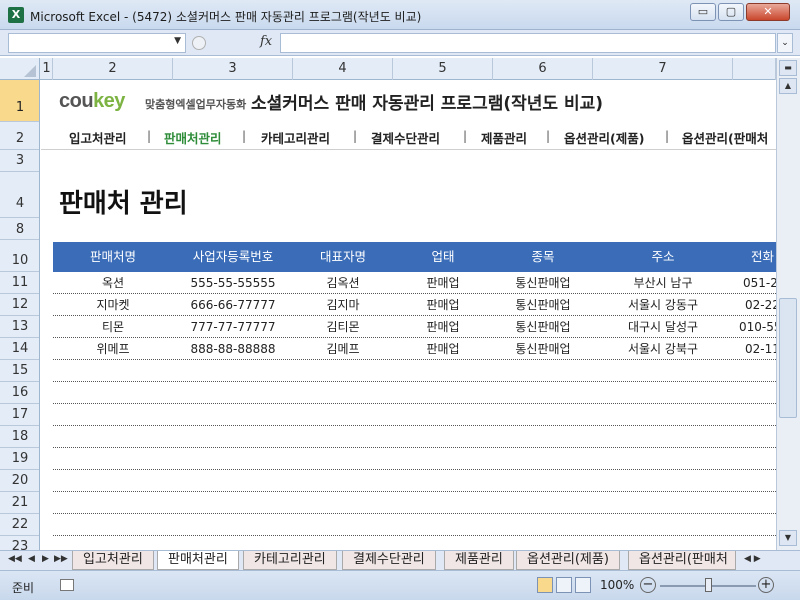 This screenshot has height=600, width=800. What do you see at coordinates (98, 137) in the screenshot?
I see `menu-item-receiving: 입고처관리` at bounding box center [98, 137].